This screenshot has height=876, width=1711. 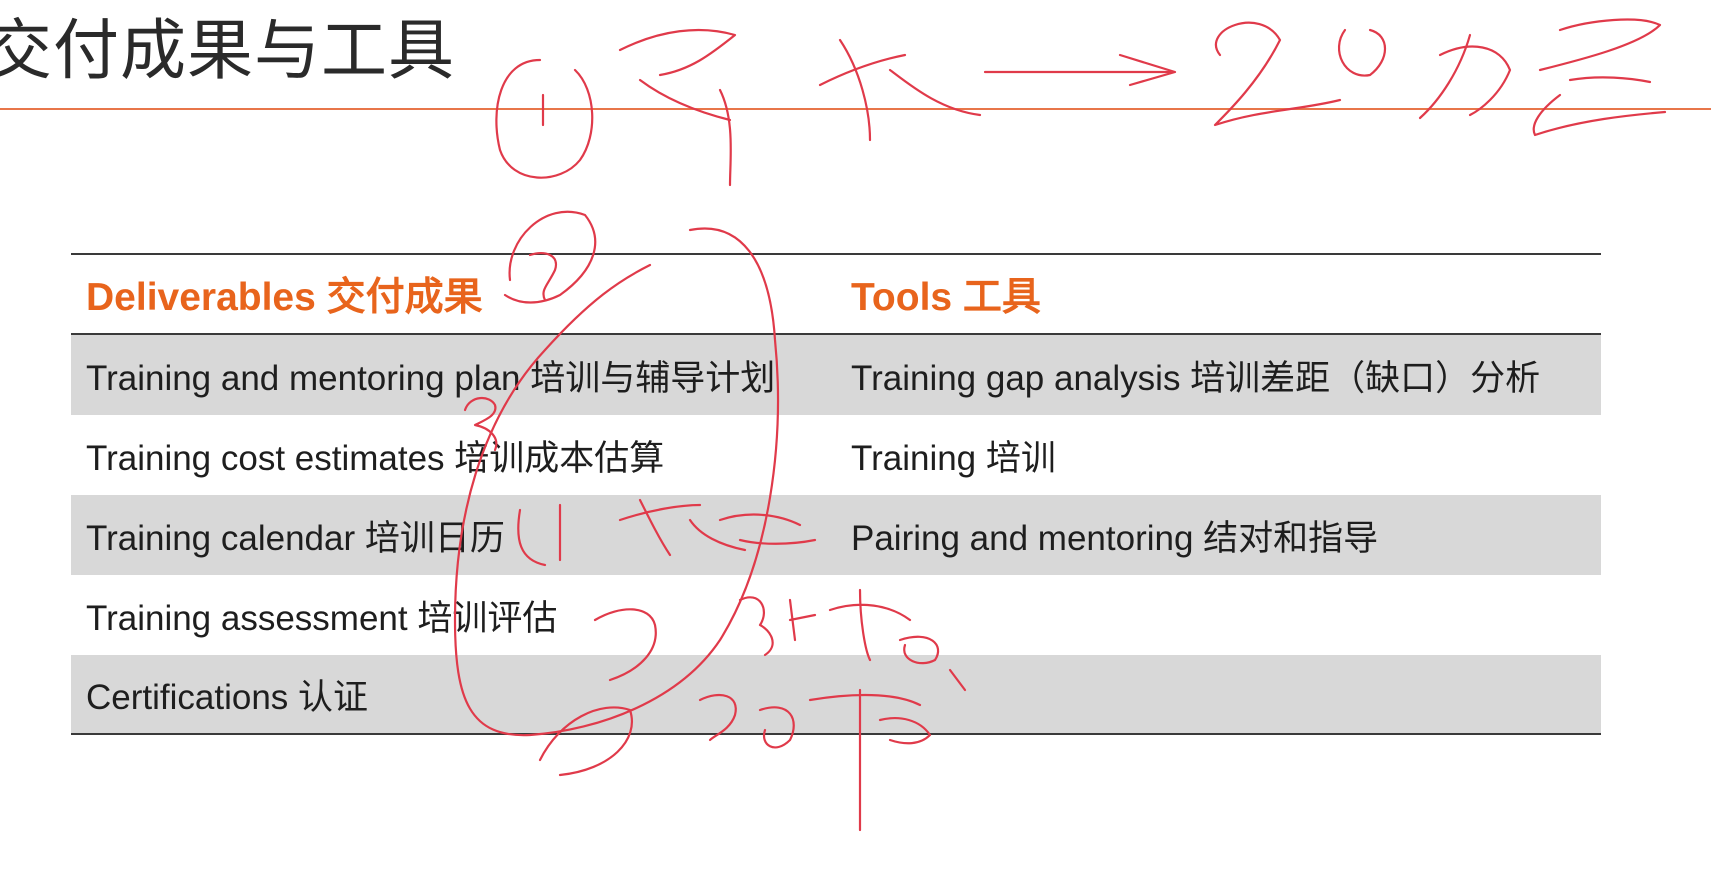 What do you see at coordinates (375, 458) in the screenshot?
I see `deliverable-cell: Training cost estimates 培训成本估算` at bounding box center [375, 458].